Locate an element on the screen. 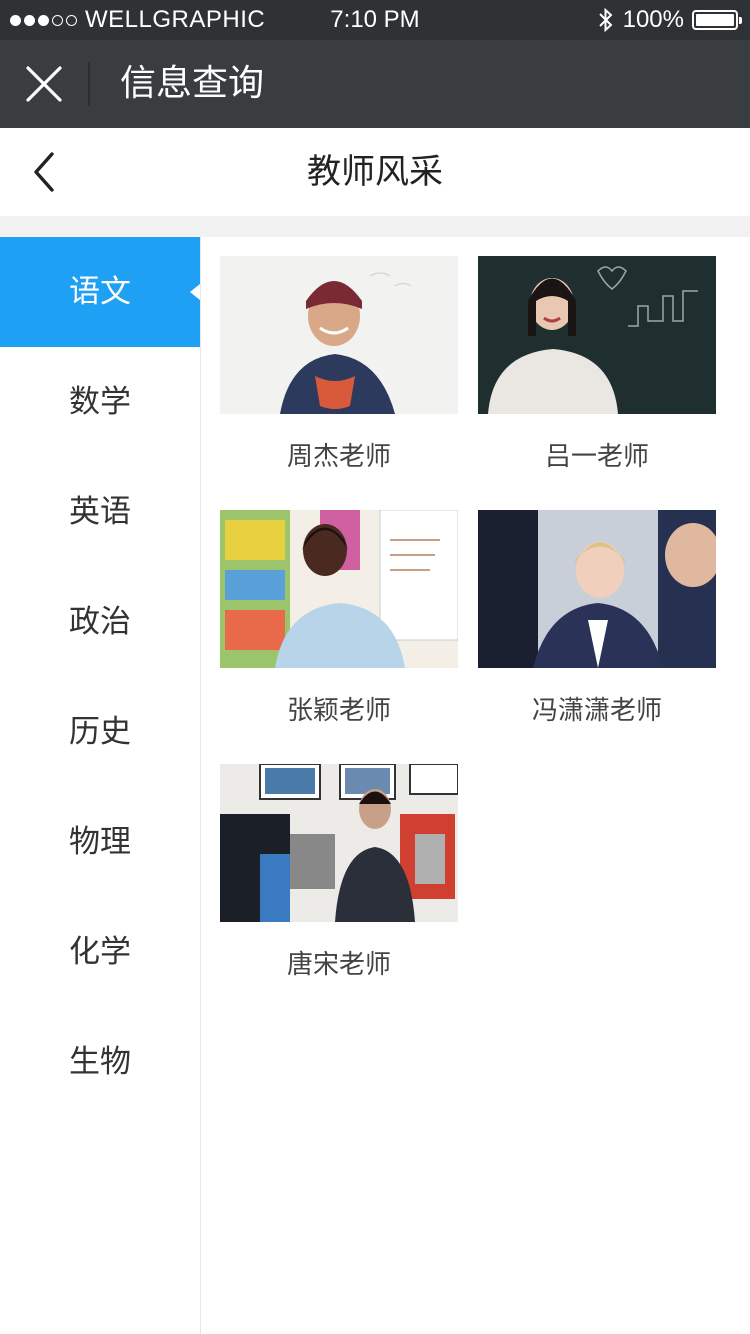 The height and width of the screenshot is (1334, 750). sidebar-item-politics: 政治 is located at coordinates (100, 622).